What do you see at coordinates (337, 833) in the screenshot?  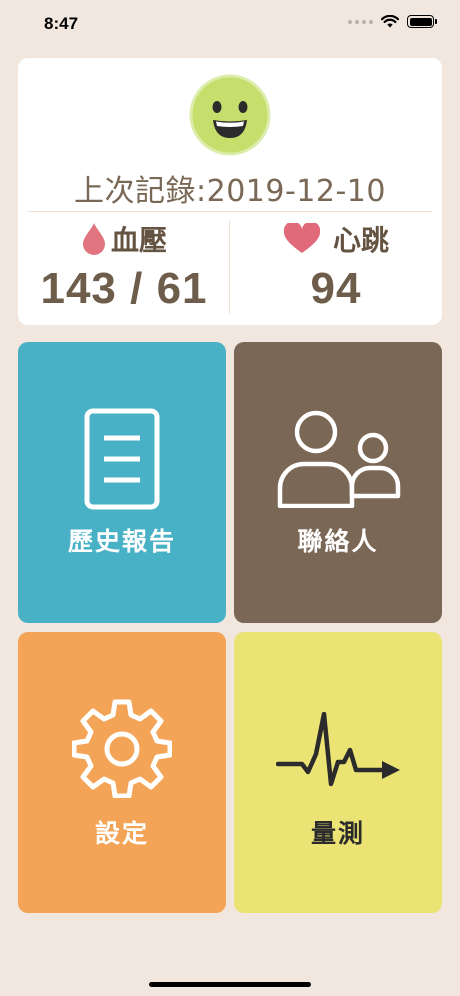 I see `measure-label: 量測` at bounding box center [337, 833].